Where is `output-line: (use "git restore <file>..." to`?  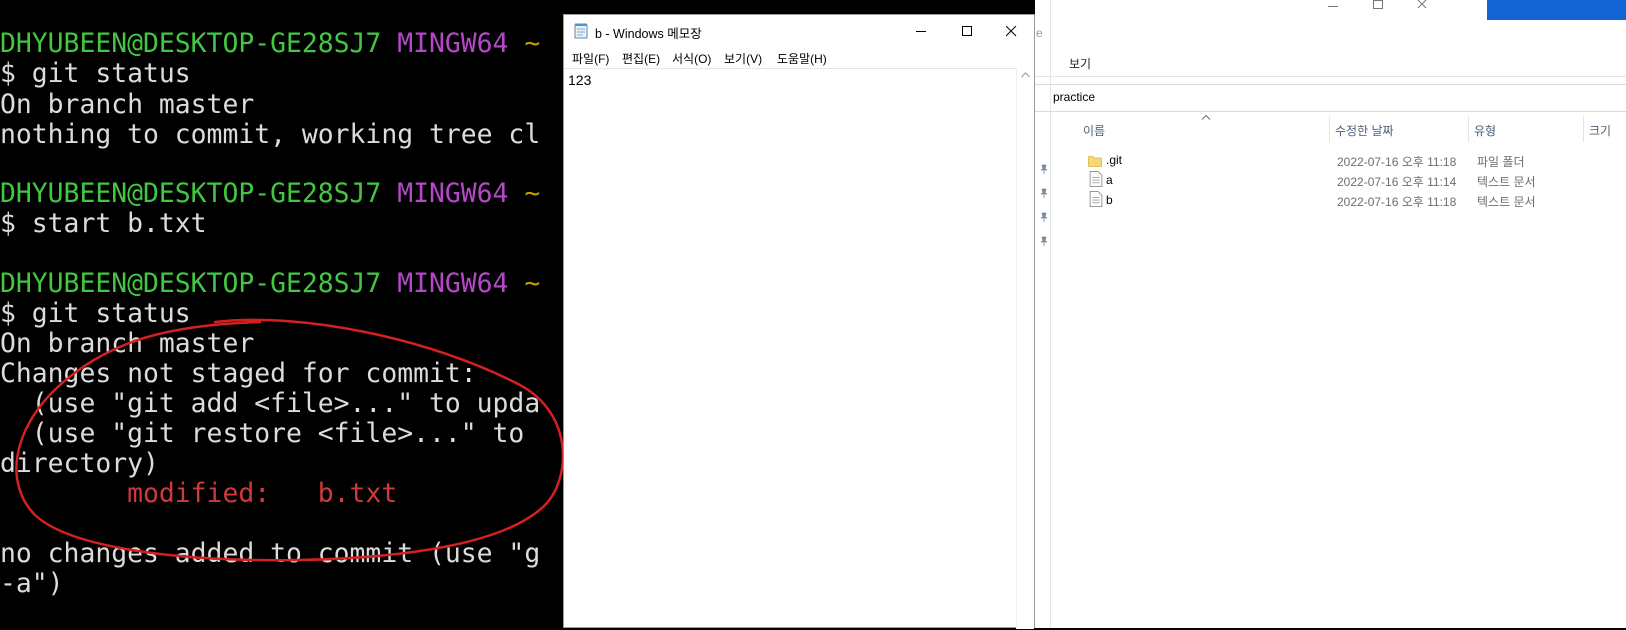 output-line: (use "git restore <file>..." to is located at coordinates (270, 433).